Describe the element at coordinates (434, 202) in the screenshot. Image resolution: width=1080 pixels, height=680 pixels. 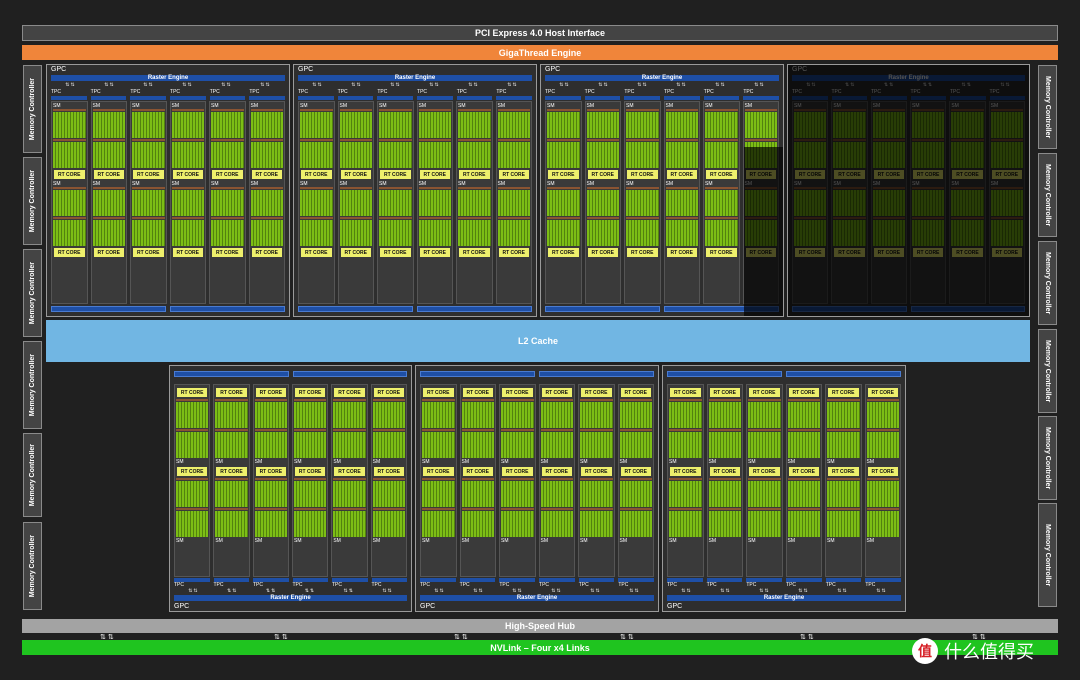
I see `sm-column: SMRT CORESMRT CORE` at that location.